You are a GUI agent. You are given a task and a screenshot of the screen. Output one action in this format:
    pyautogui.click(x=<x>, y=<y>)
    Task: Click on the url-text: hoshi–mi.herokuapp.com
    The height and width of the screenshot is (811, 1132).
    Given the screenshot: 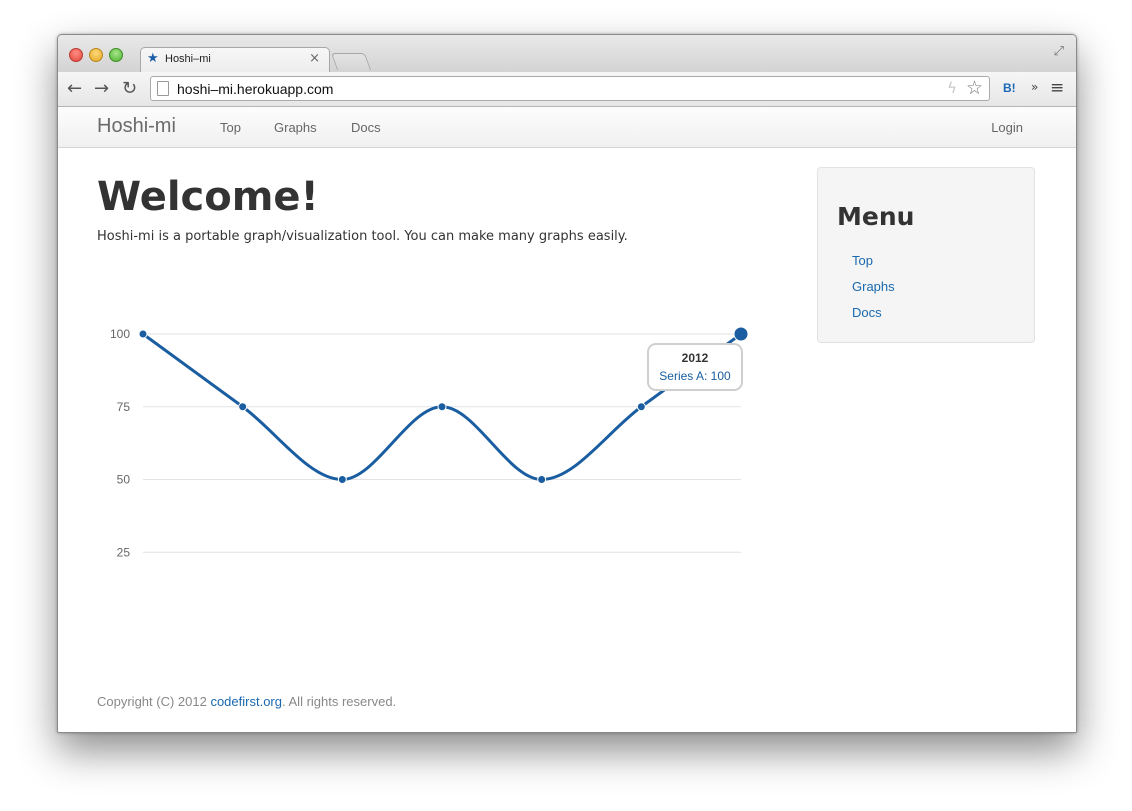 What is the action you would take?
    pyautogui.click(x=255, y=89)
    